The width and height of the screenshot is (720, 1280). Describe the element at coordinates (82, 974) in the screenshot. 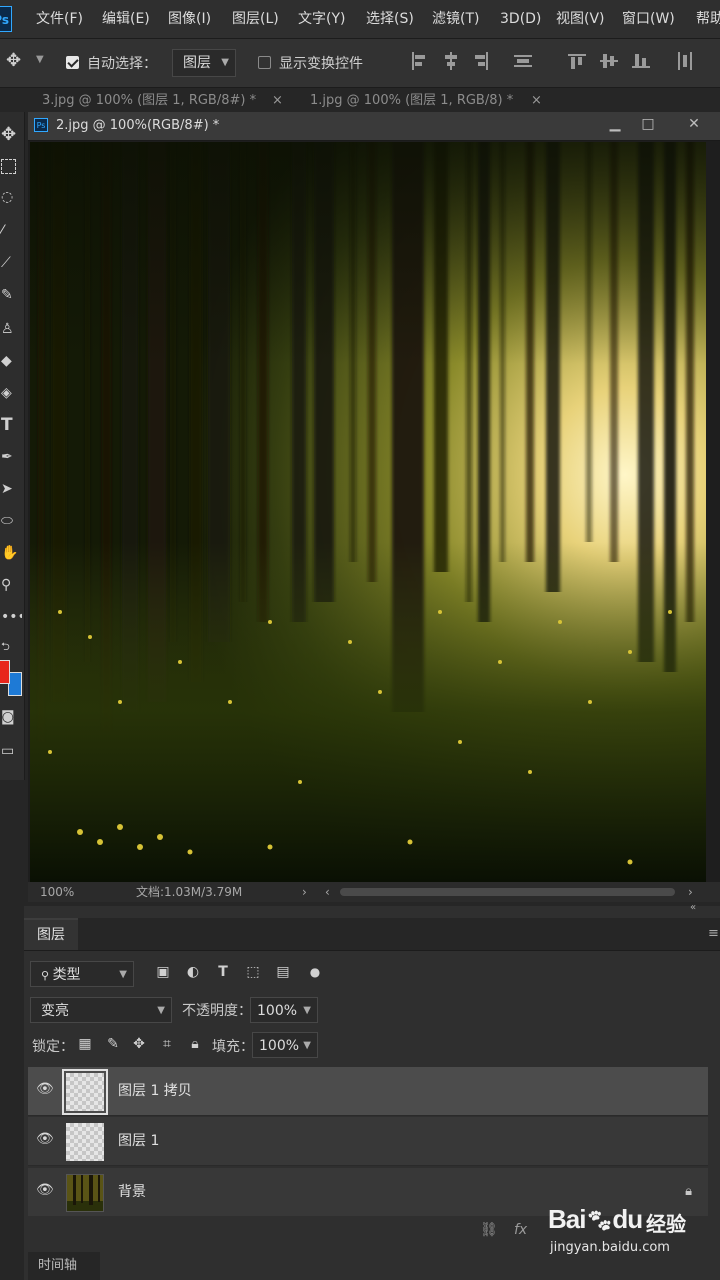

I see `layer-filter-dropdown: ⚲ 类型 ▼` at that location.